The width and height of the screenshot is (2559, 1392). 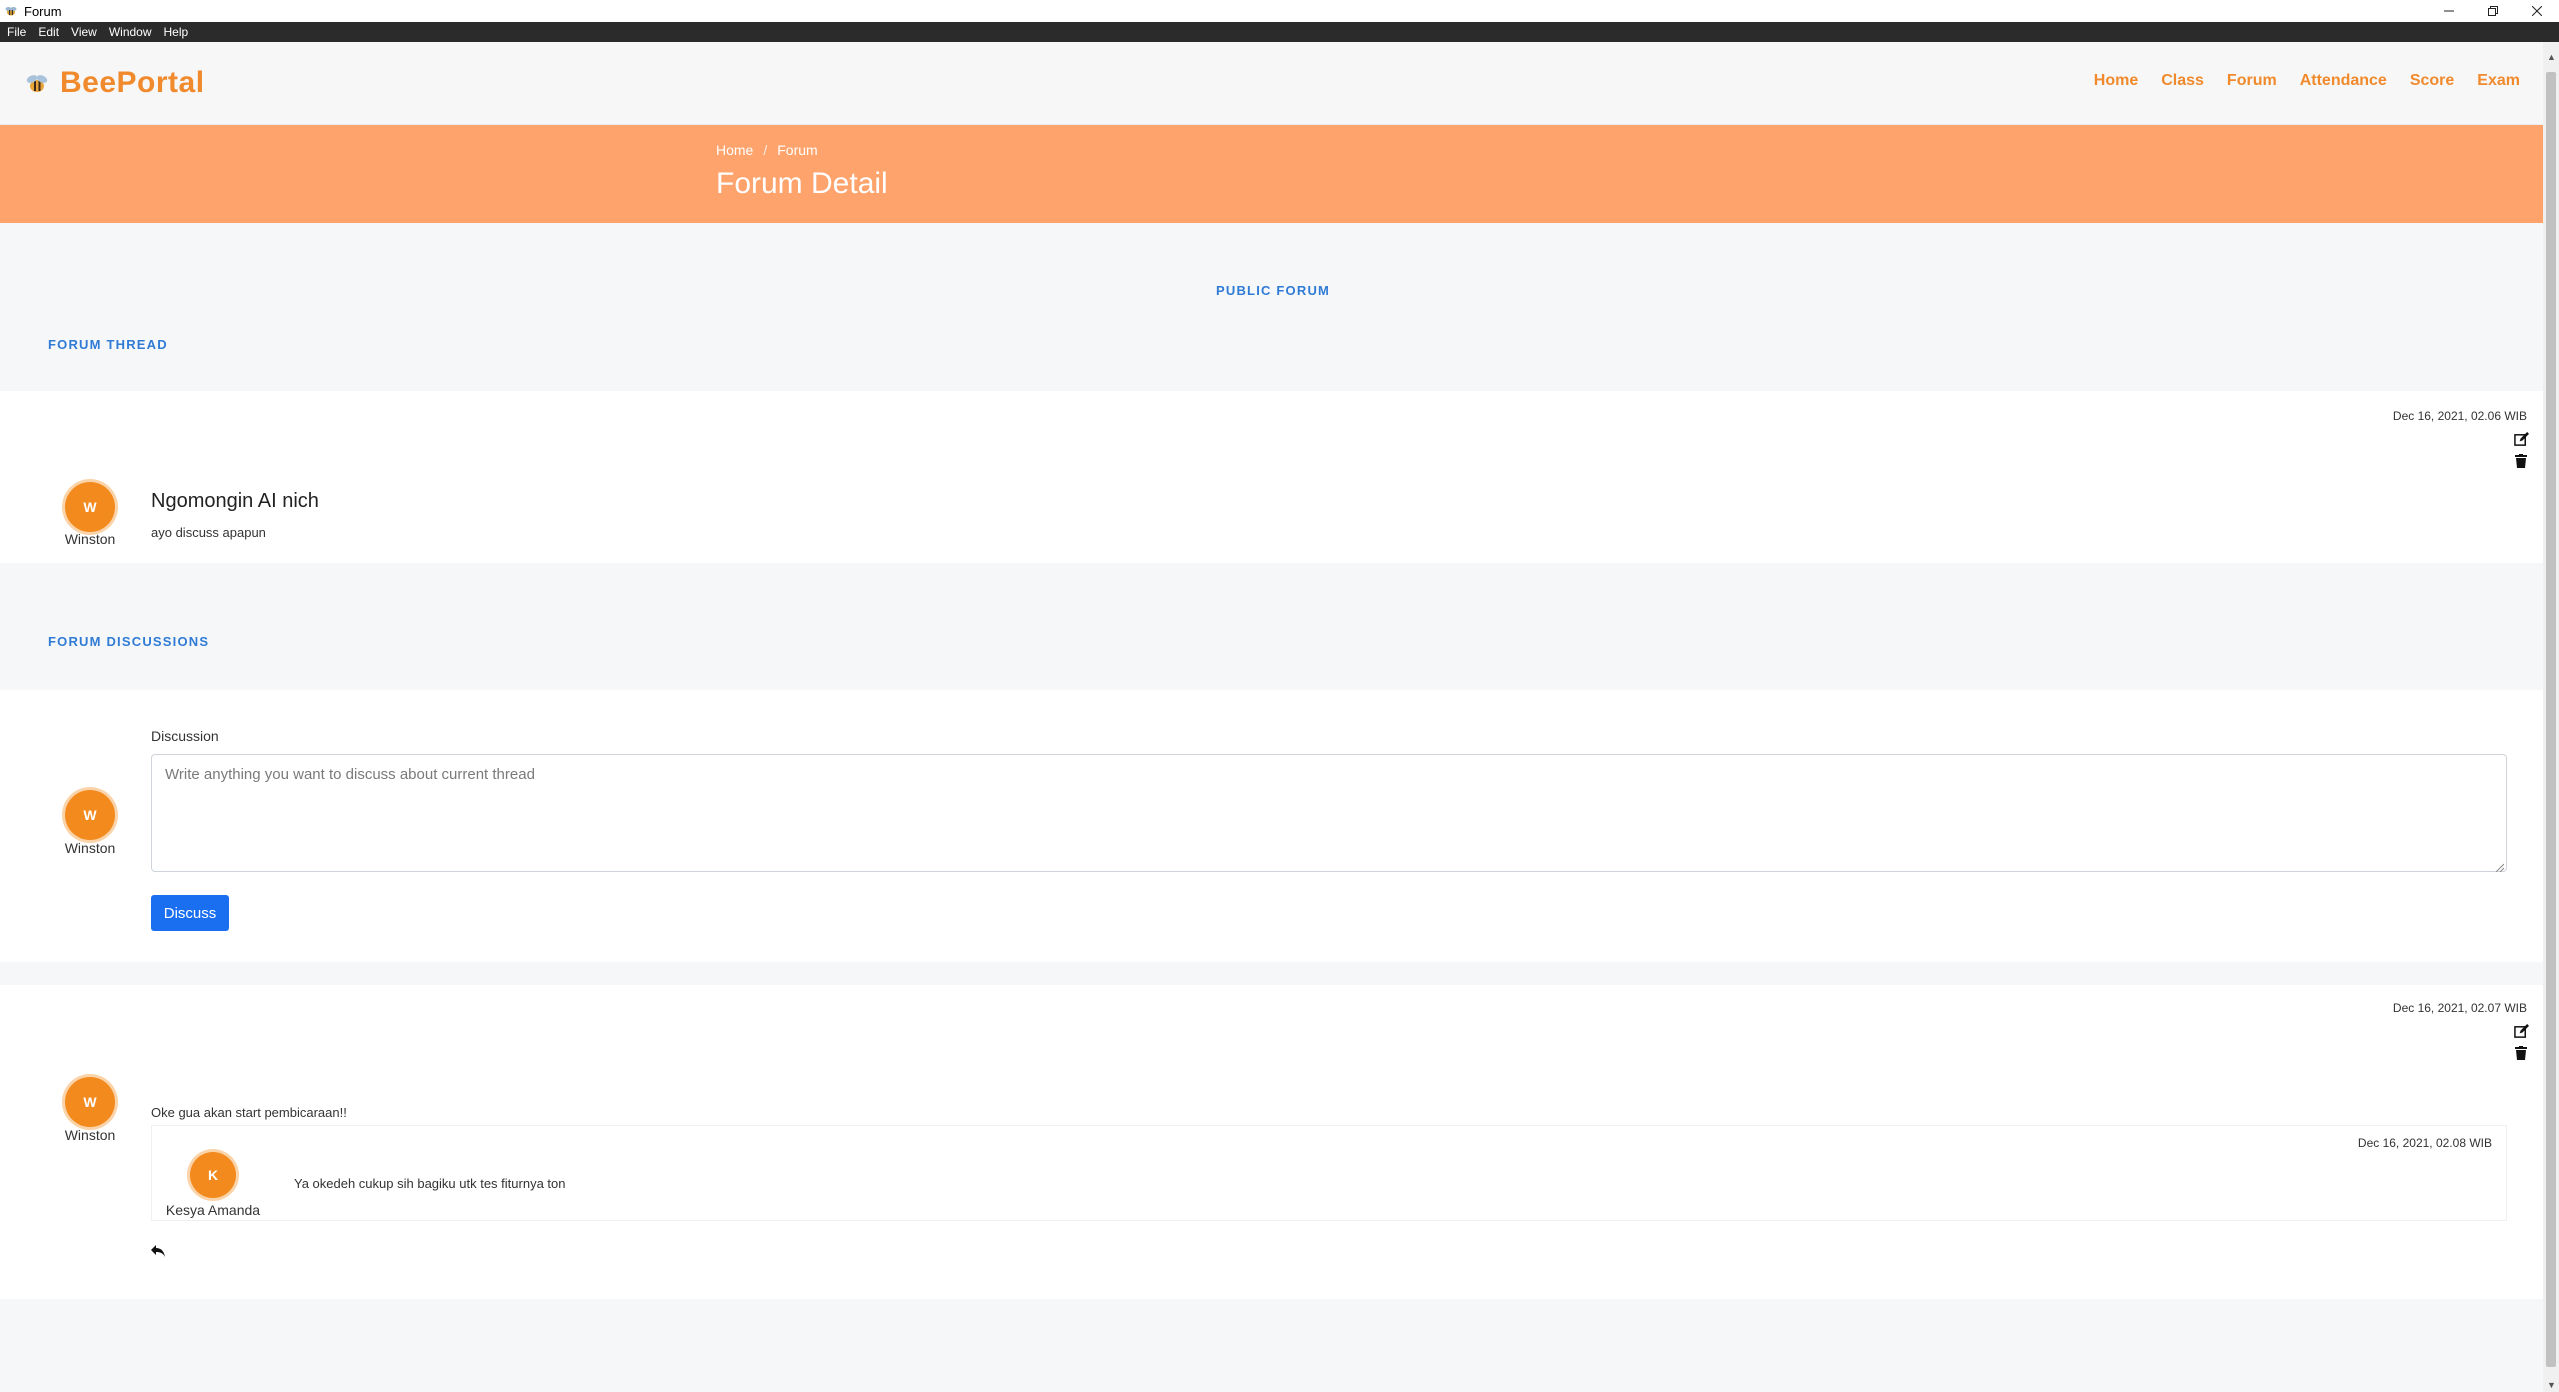 What do you see at coordinates (235, 501) in the screenshot?
I see `thread-title: Ngomongin AI nich` at bounding box center [235, 501].